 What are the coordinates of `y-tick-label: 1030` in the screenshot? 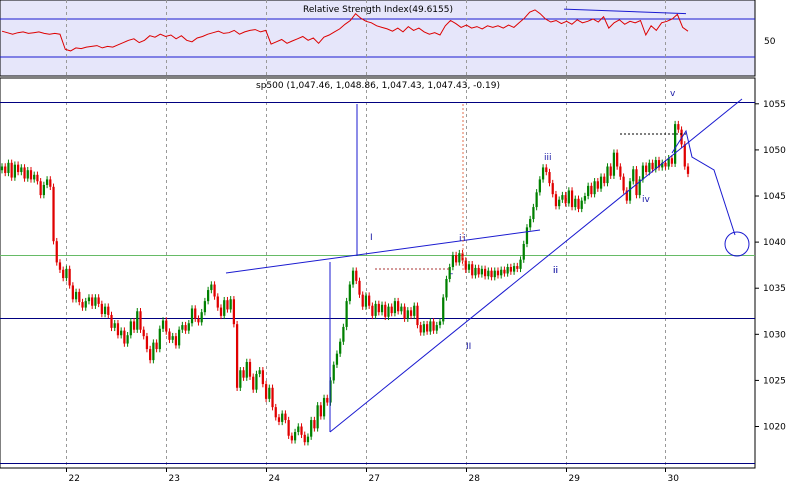 It's located at (774, 335).